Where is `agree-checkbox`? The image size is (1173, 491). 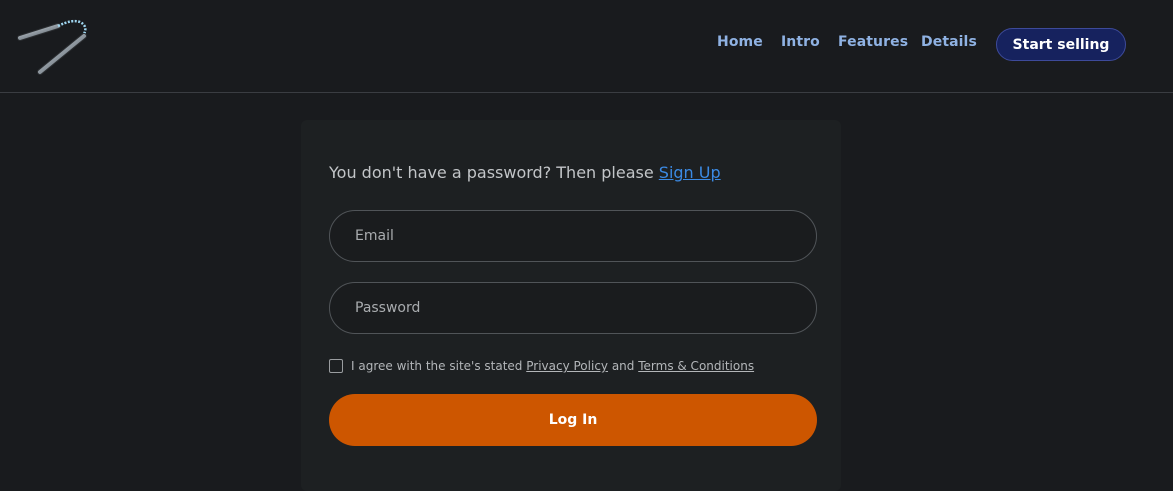 agree-checkbox is located at coordinates (336, 366).